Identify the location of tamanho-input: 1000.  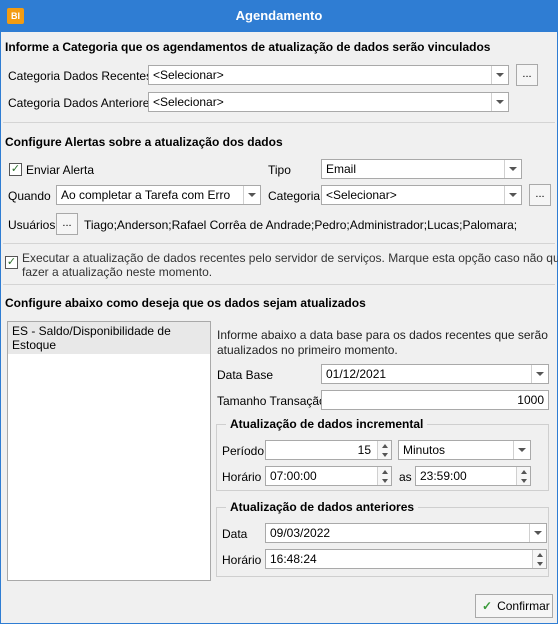
(435, 400).